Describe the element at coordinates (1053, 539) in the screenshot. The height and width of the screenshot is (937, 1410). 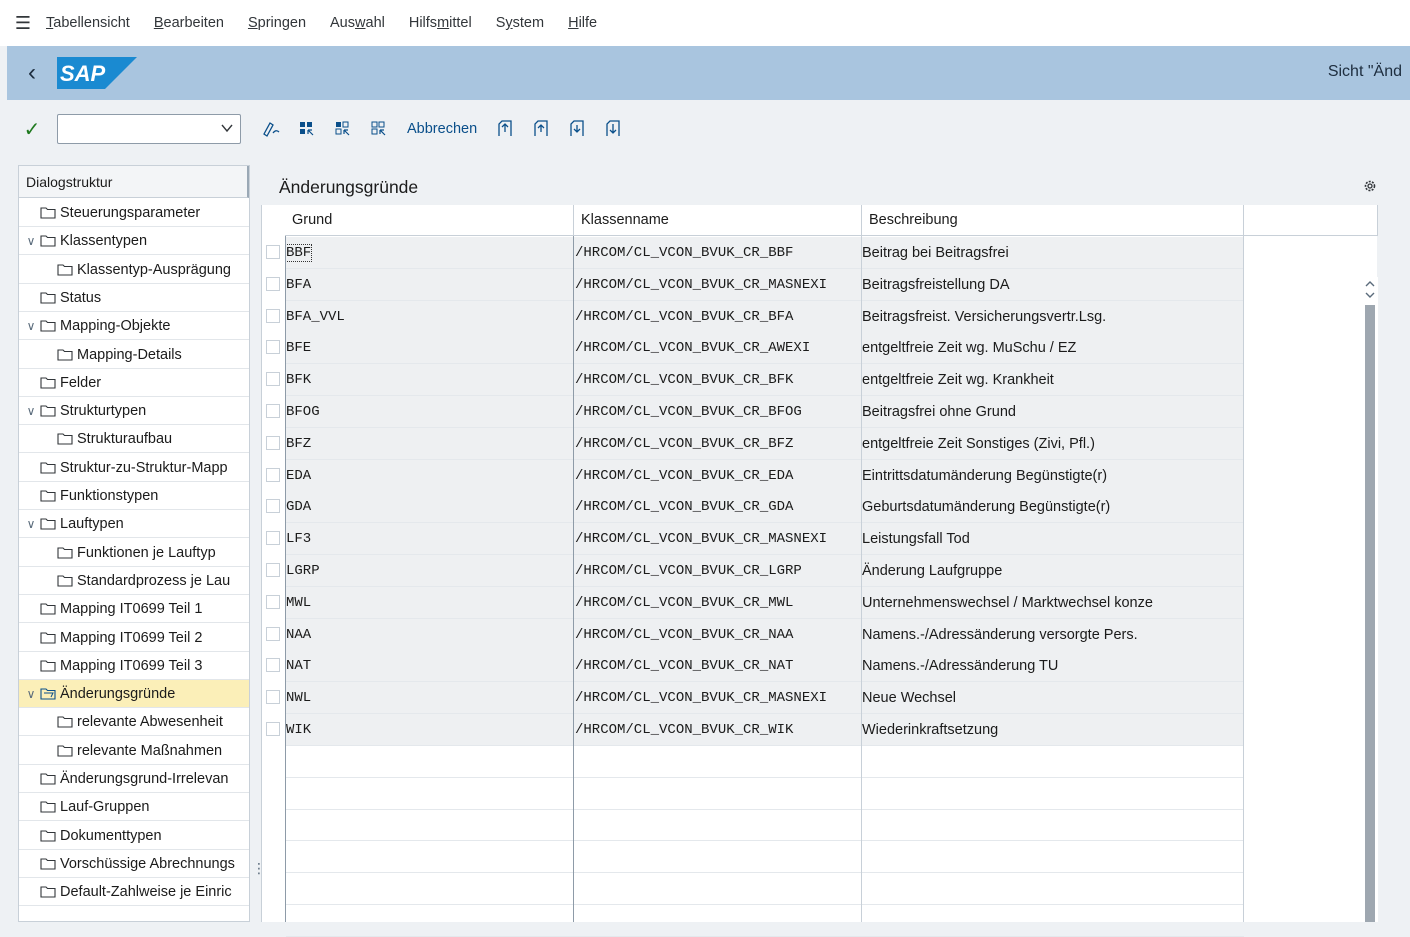
I see `cell-beschreibung: Leistungsfall Tod` at that location.